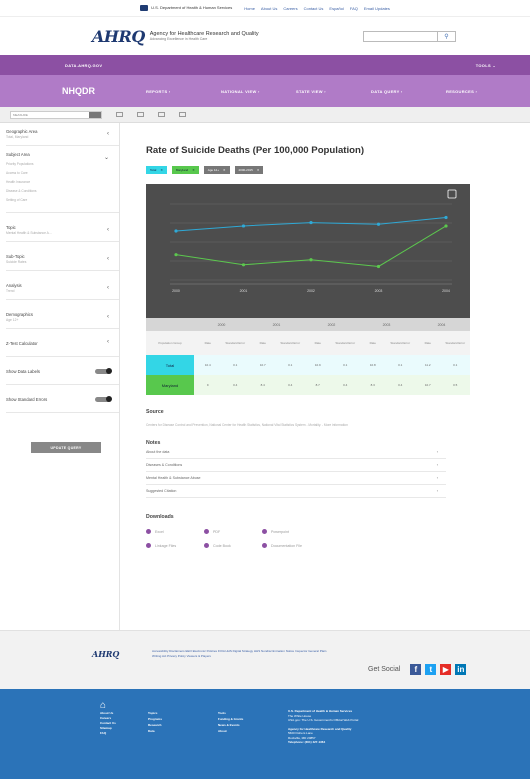 The image size is (530, 779). Describe the element at coordinates (427, 343) in the screenshot. I see `rate-header: Rate` at that location.